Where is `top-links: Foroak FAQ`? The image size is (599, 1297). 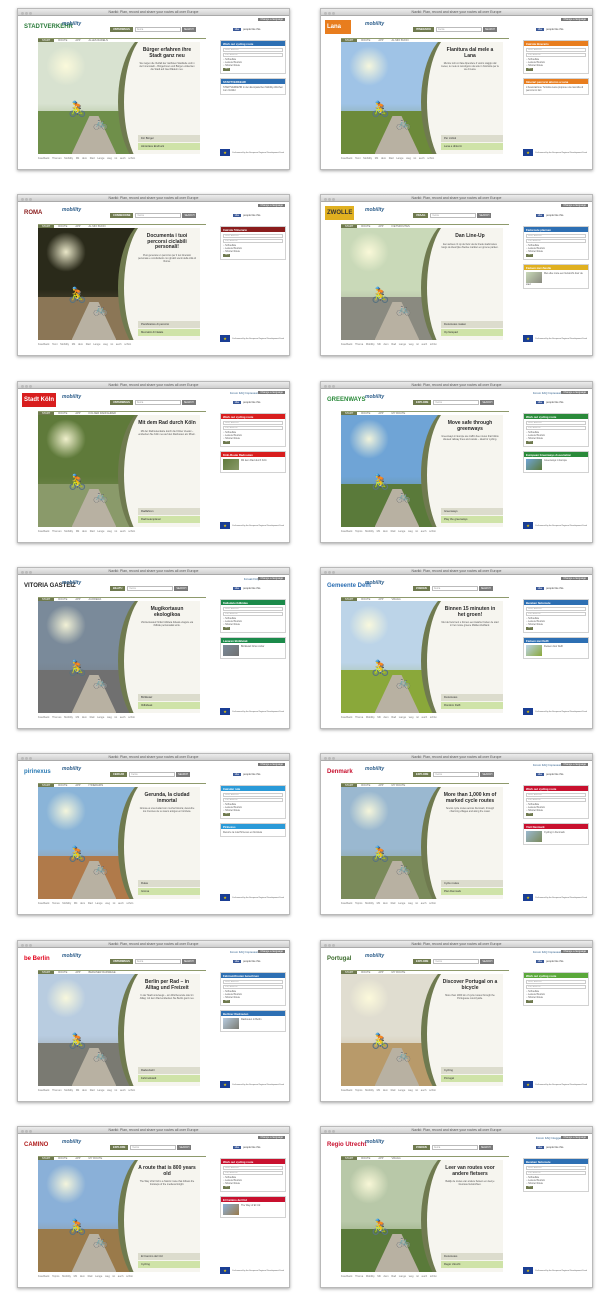
top-links: Foroak FAQ is located at coordinates (251, 579).